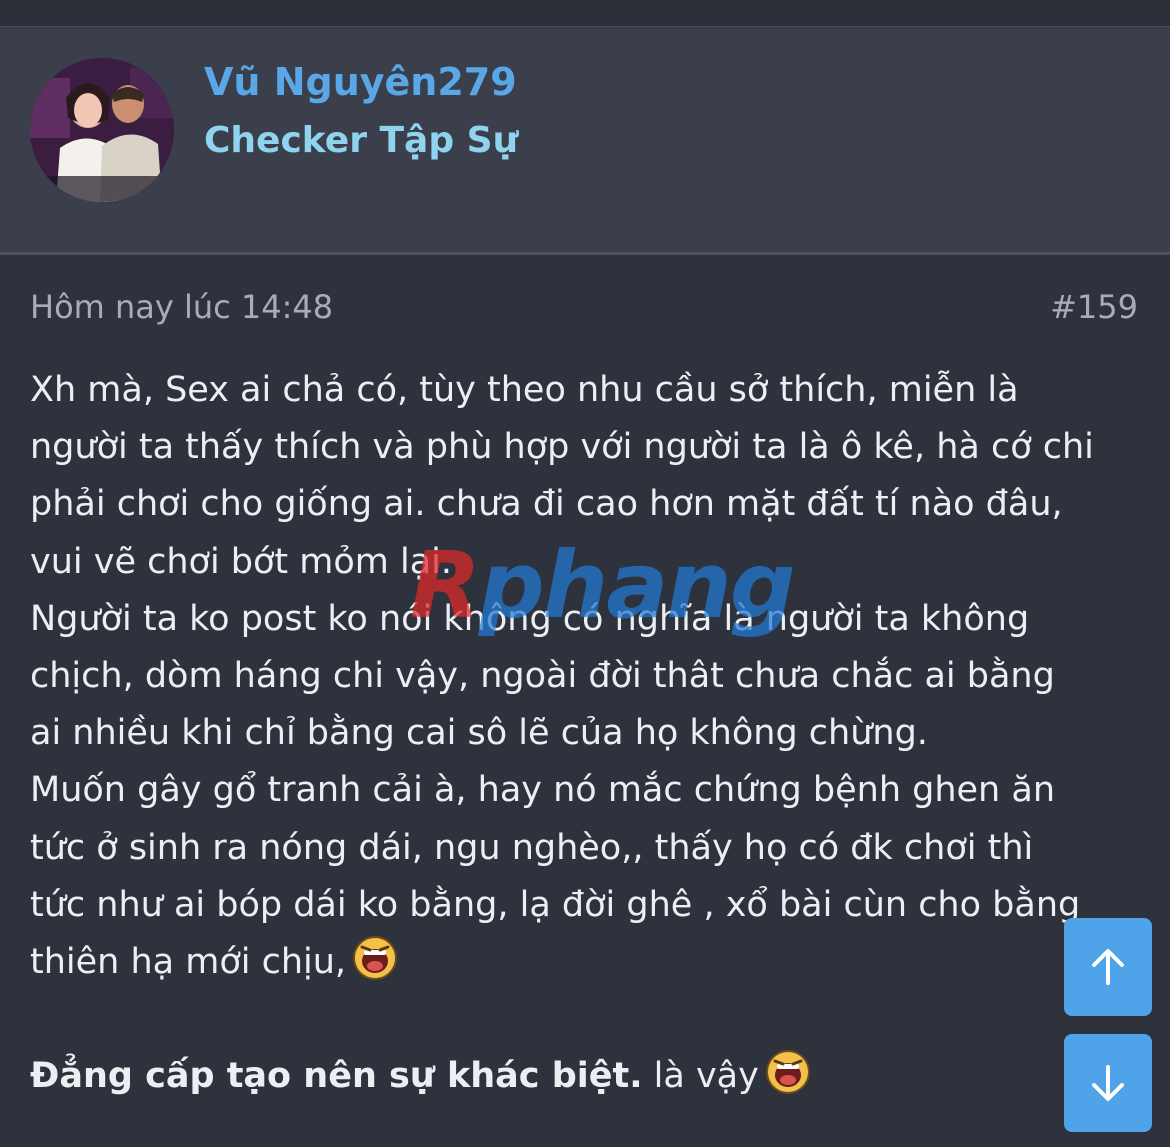 The height and width of the screenshot is (1147, 1170). Describe the element at coordinates (585, 253) in the screenshot. I see `header-divider` at that location.